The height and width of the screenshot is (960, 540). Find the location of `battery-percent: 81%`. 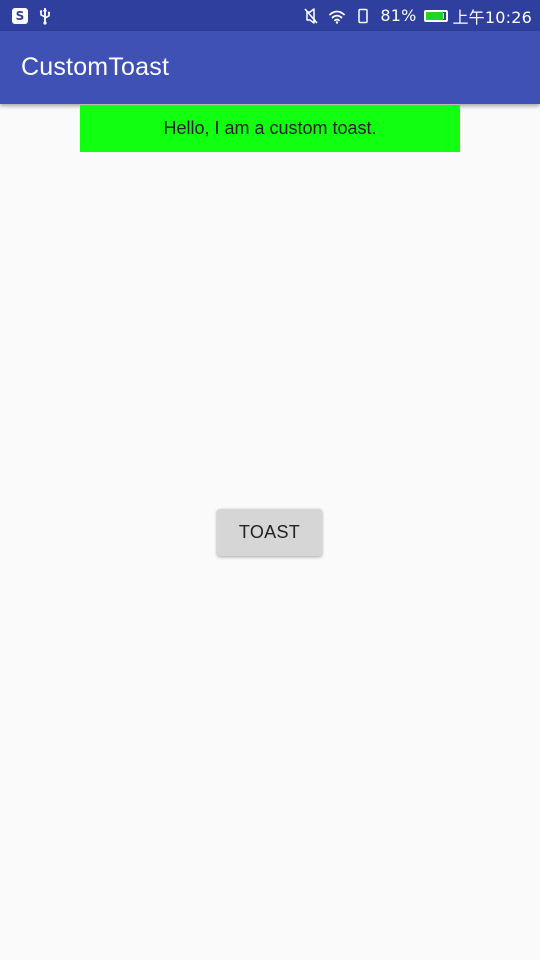

battery-percent: 81% is located at coordinates (398, 15).